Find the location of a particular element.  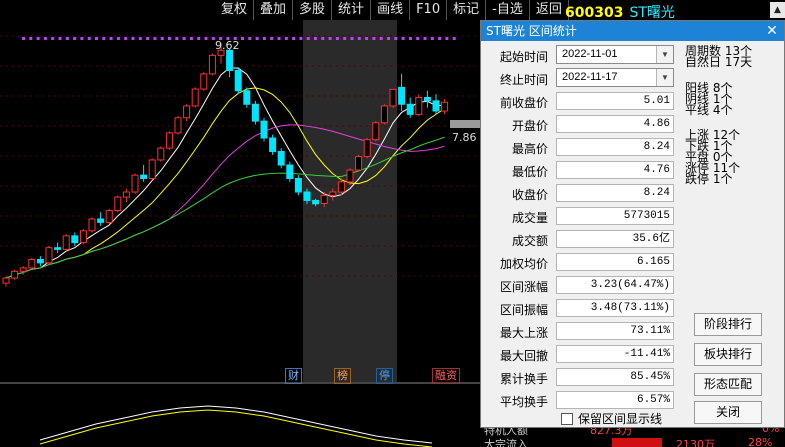

toolbar-button-4: 画线 is located at coordinates (391, 10).